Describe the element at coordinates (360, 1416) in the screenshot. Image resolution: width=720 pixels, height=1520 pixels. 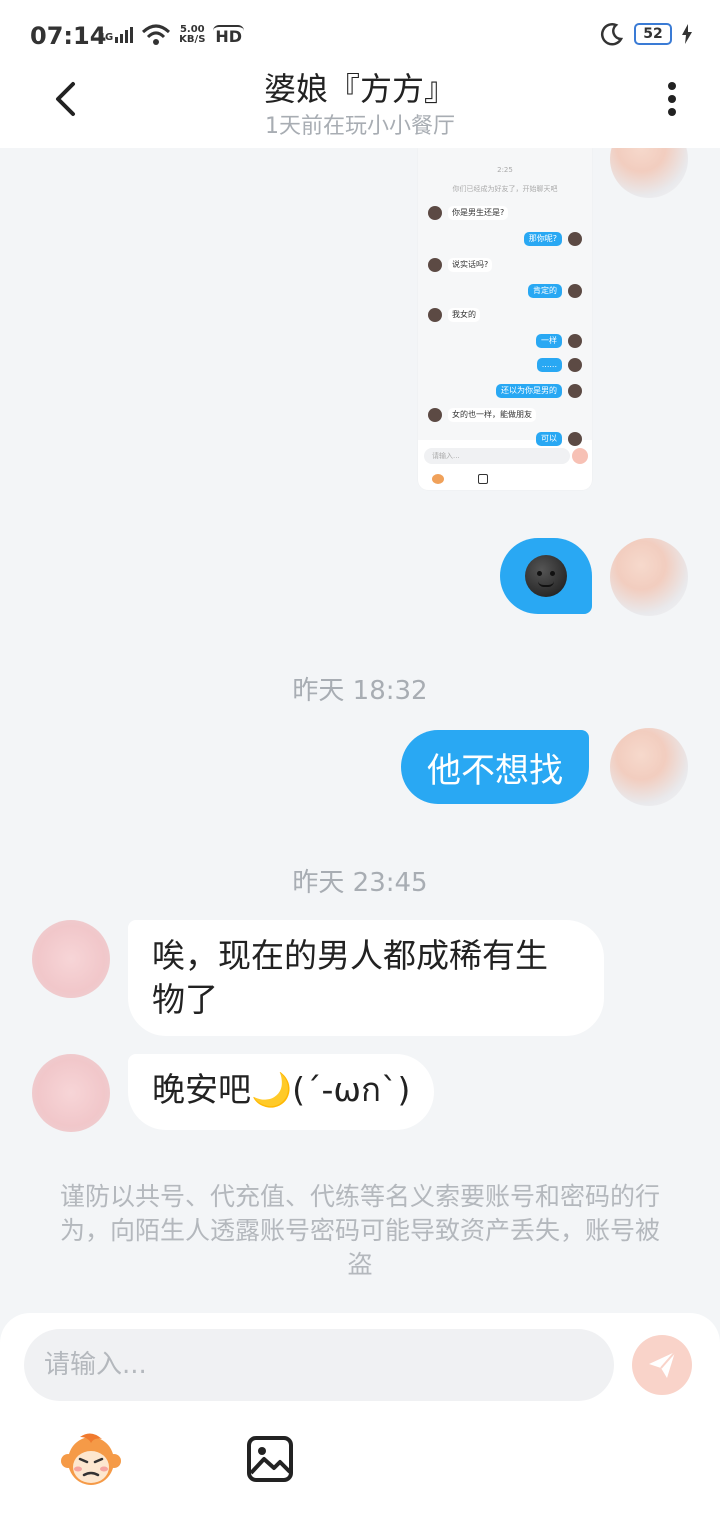
I see `message-input-bar` at that location.